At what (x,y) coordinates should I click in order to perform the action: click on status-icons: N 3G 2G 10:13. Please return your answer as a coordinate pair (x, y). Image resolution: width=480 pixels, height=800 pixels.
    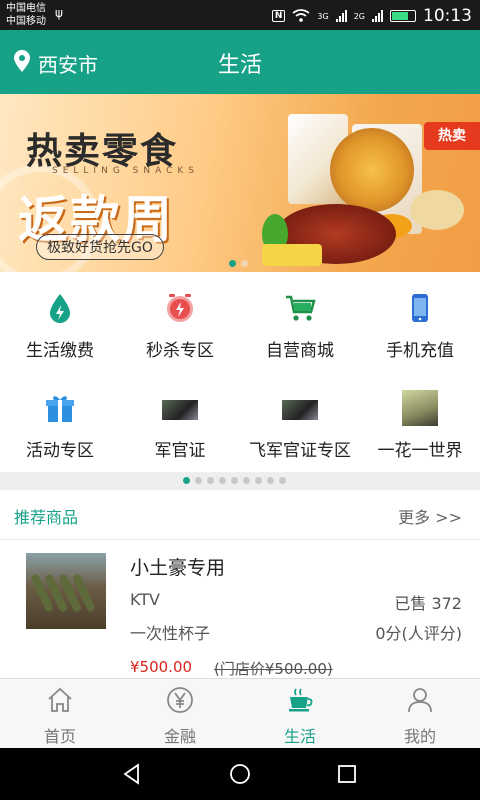
    Looking at the image, I should click on (371, 16).